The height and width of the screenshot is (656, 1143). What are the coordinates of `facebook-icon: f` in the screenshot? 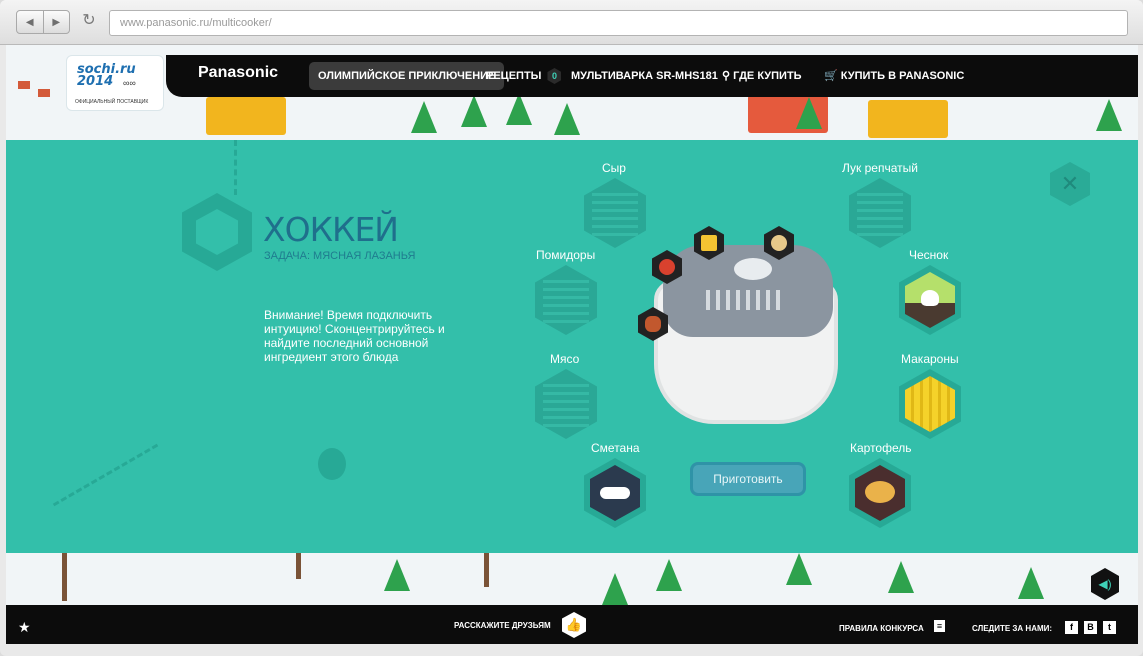 It's located at (1071, 627).